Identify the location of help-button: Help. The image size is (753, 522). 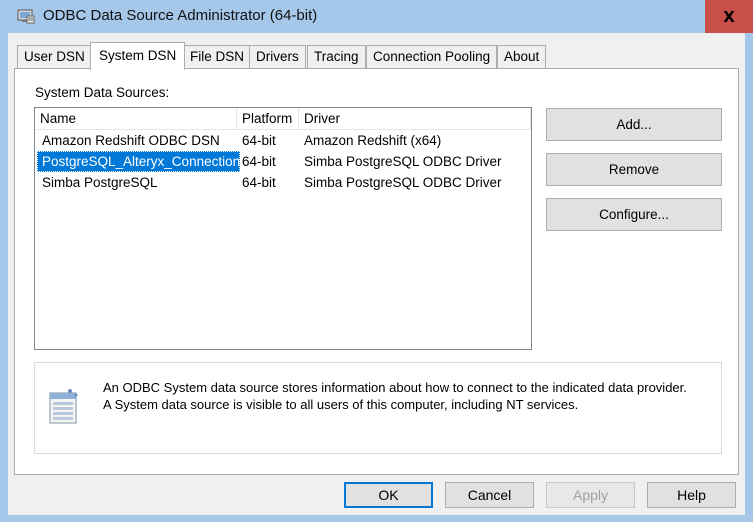
(691, 495).